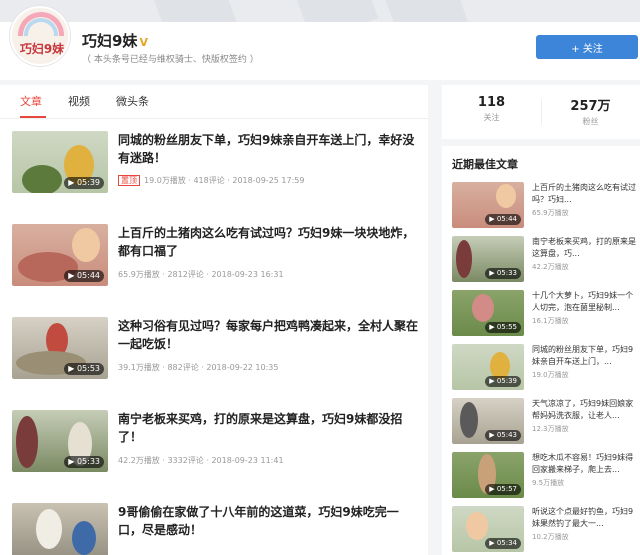  Describe the element at coordinates (60, 348) in the screenshot. I see `article-thumbnail: ▶ 05:53` at that location.